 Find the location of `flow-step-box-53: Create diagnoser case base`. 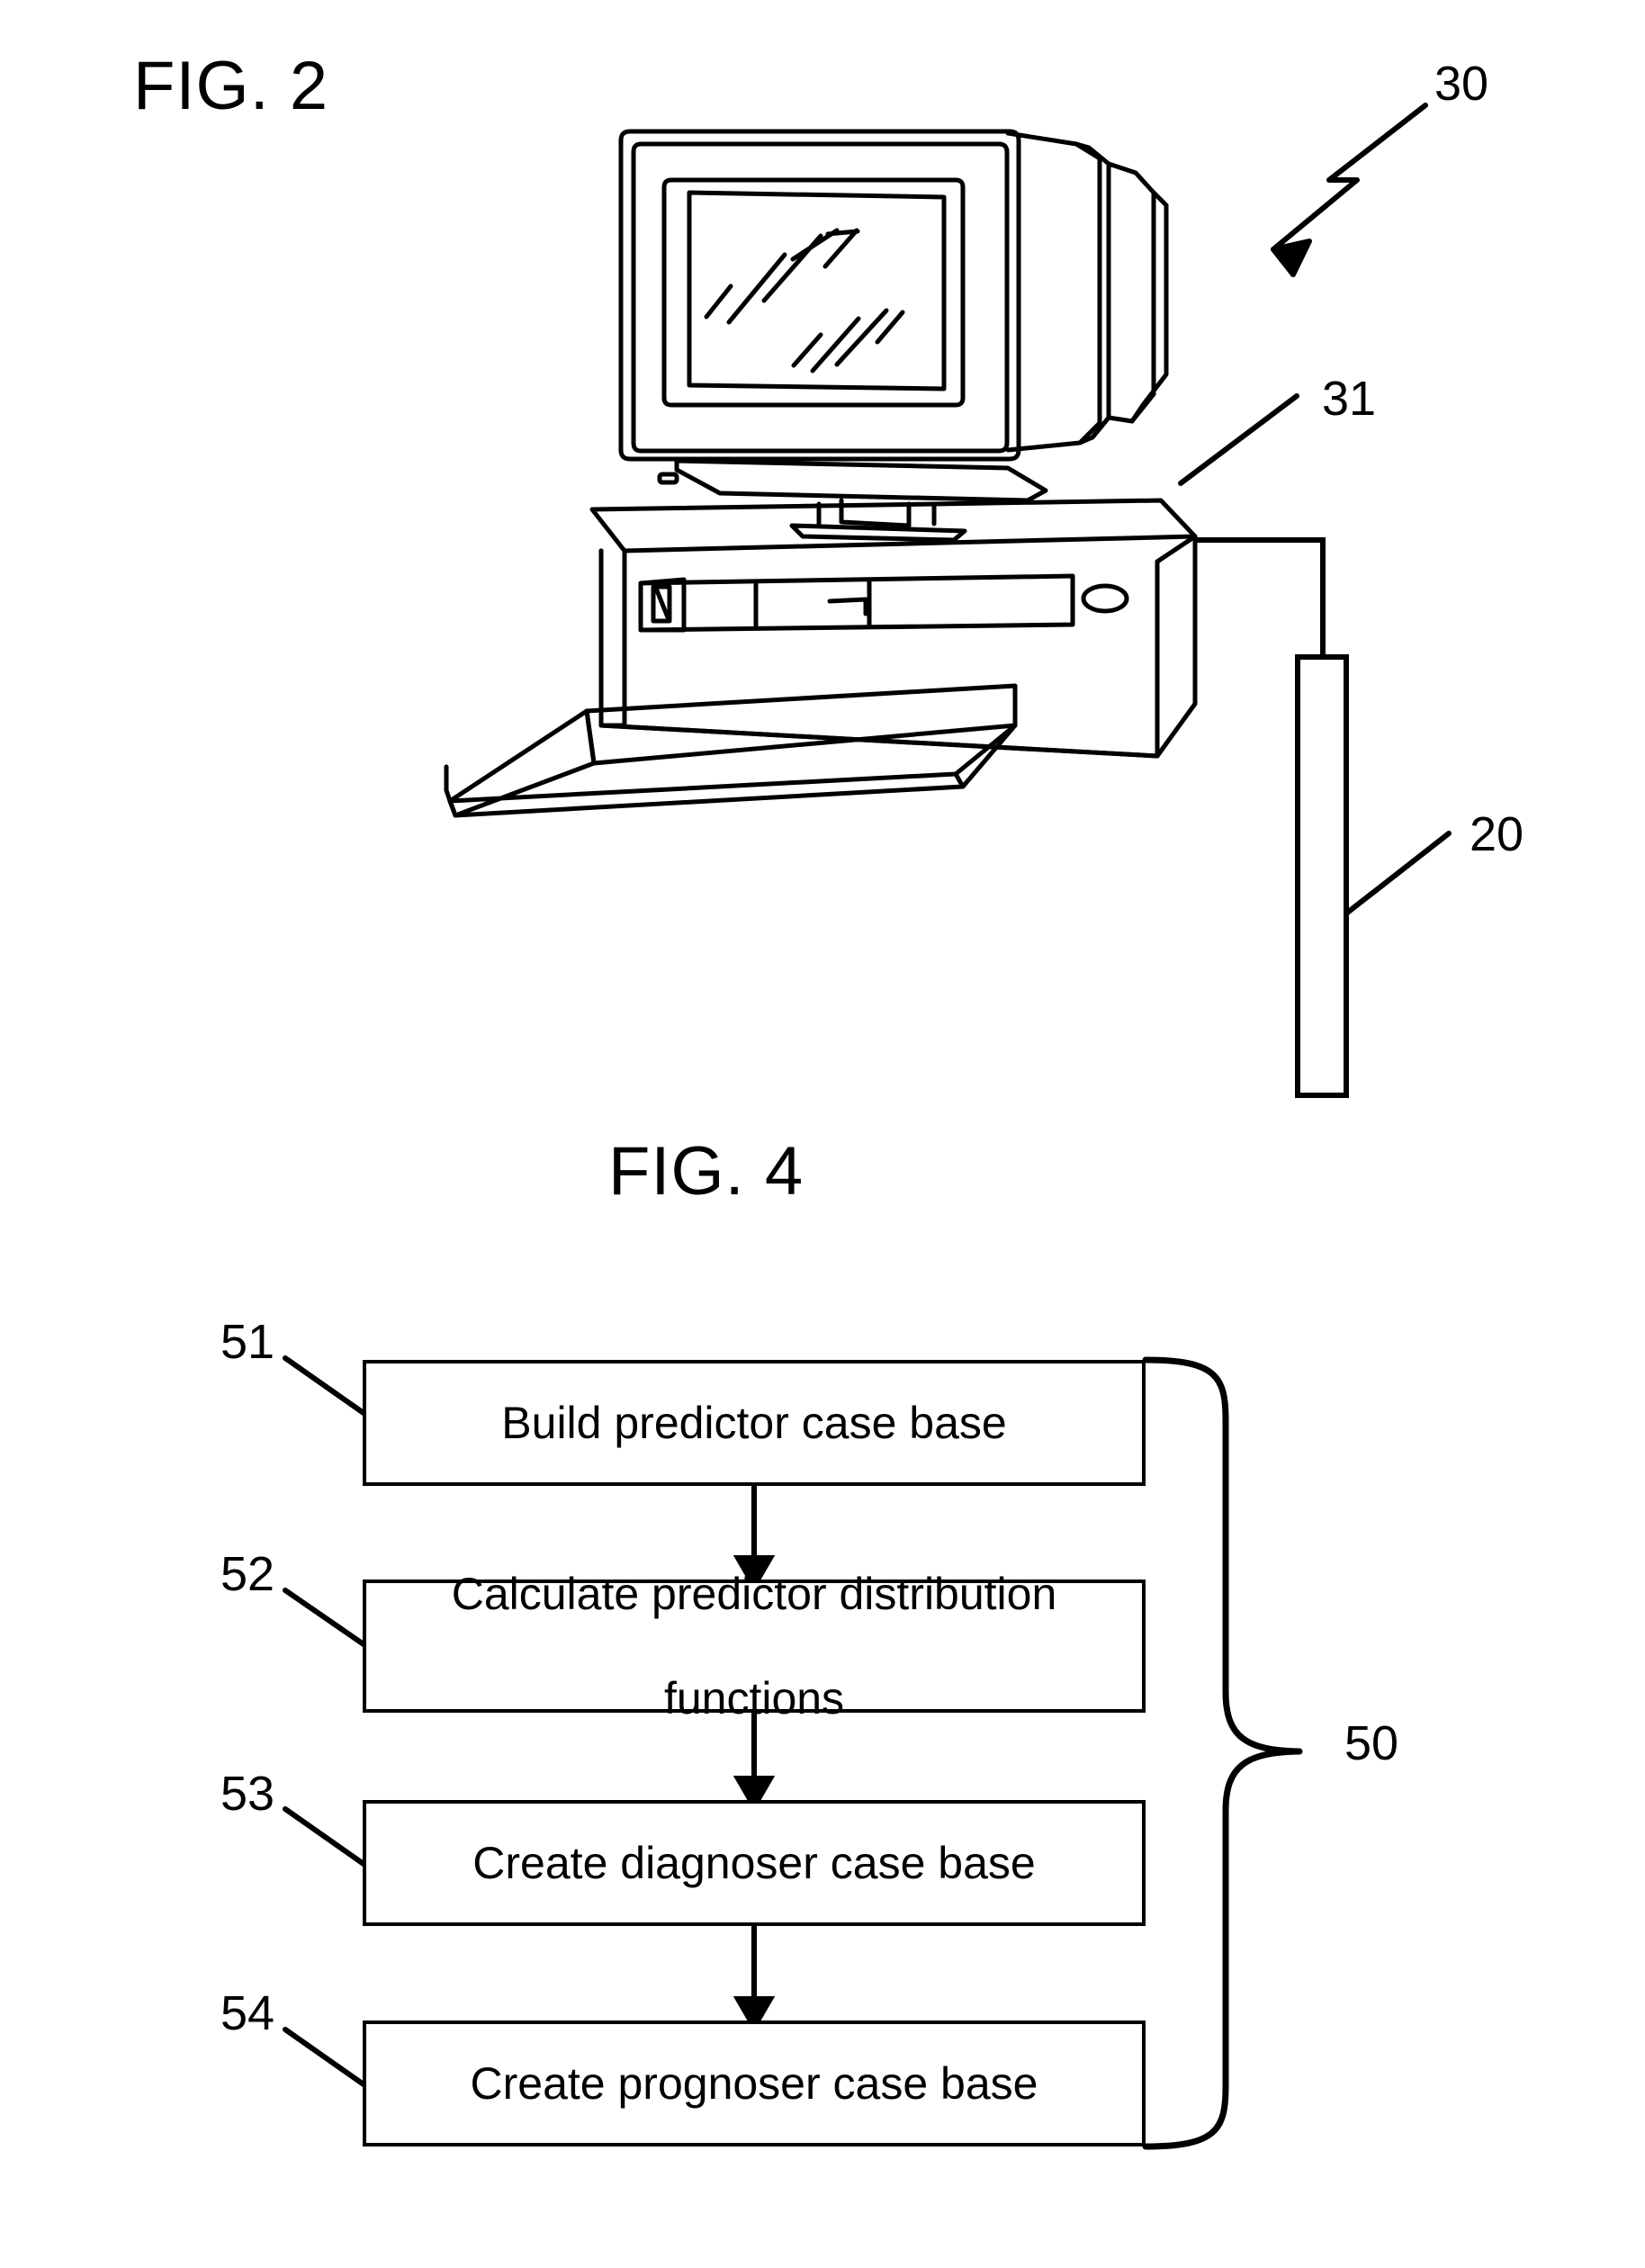

flow-step-box-53: Create diagnoser case base is located at coordinates (754, 1863).